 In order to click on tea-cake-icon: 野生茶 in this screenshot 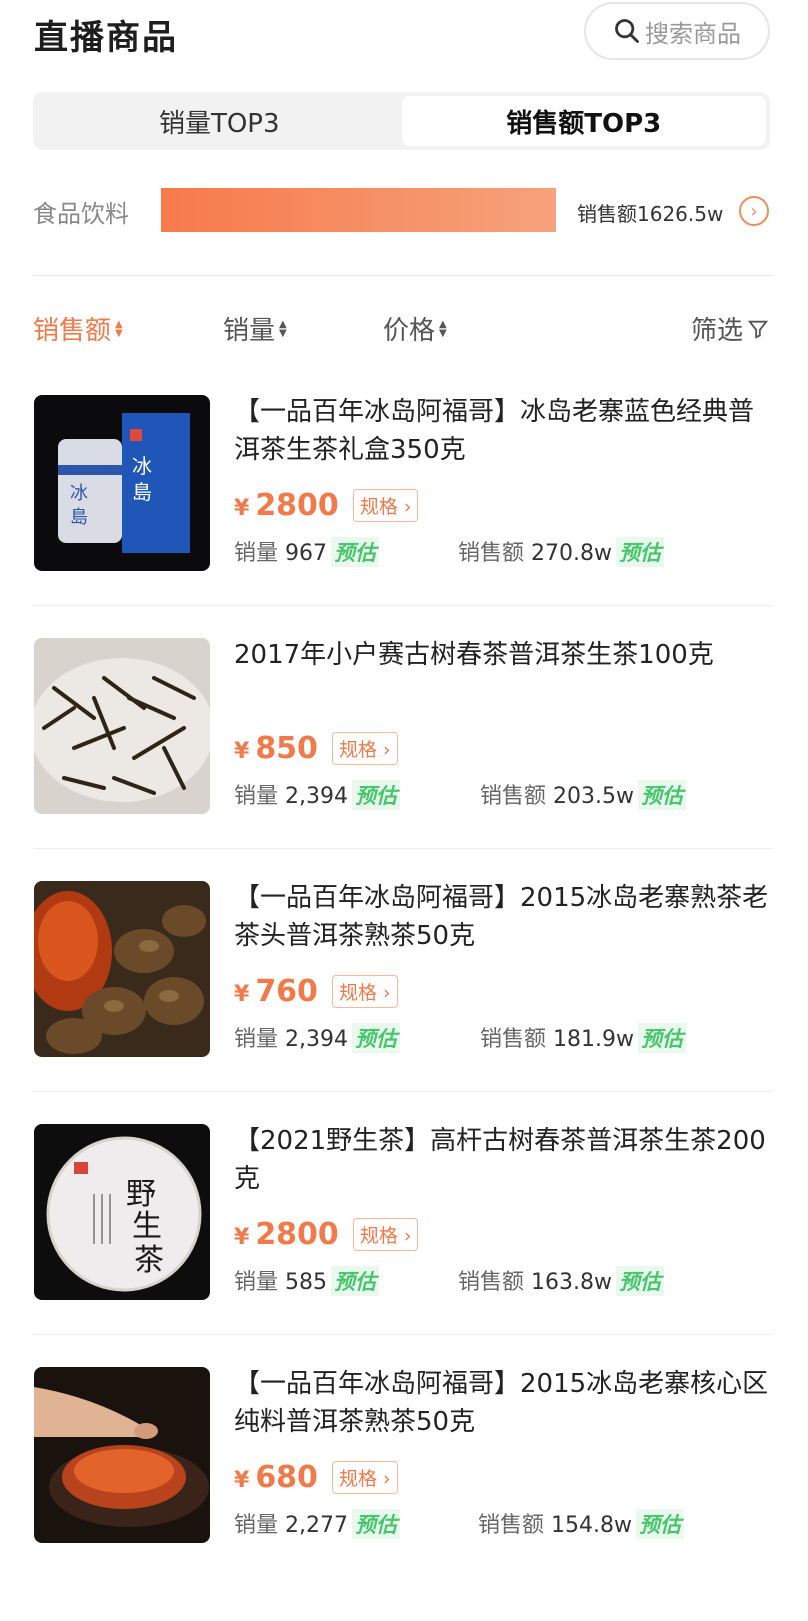, I will do `click(122, 1212)`.